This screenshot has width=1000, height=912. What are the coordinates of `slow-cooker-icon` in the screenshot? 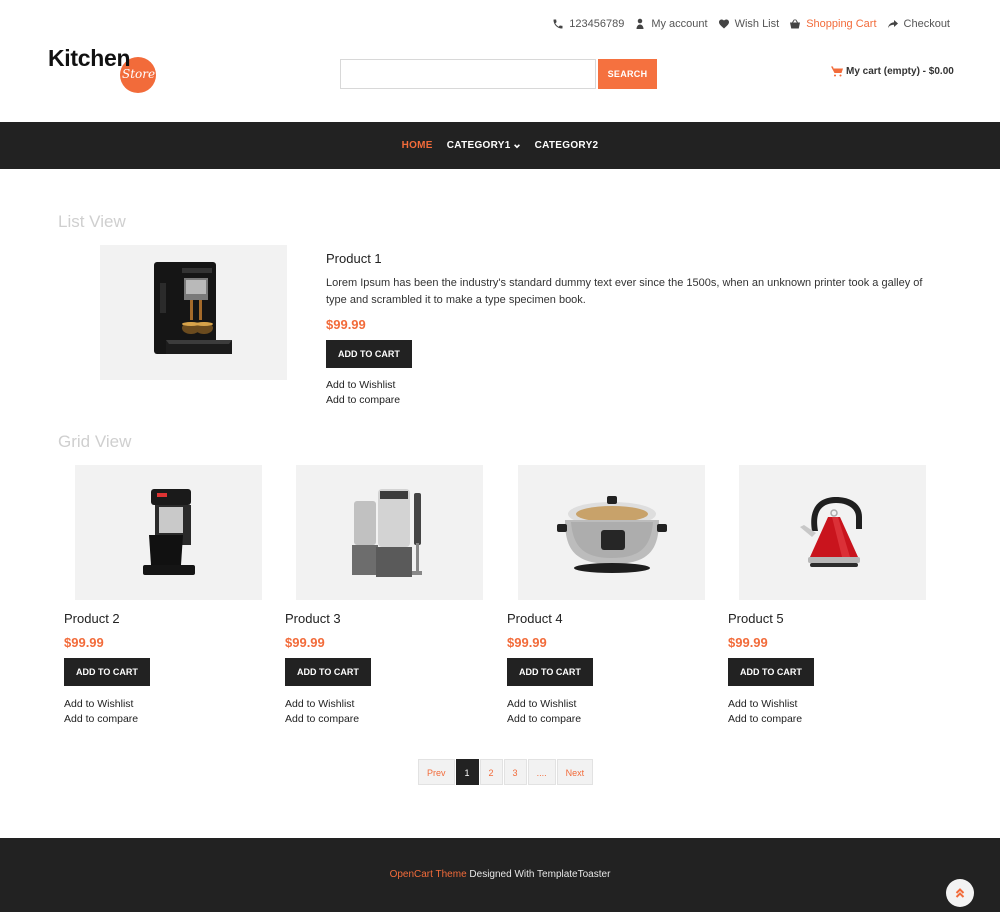 It's located at (611, 534).